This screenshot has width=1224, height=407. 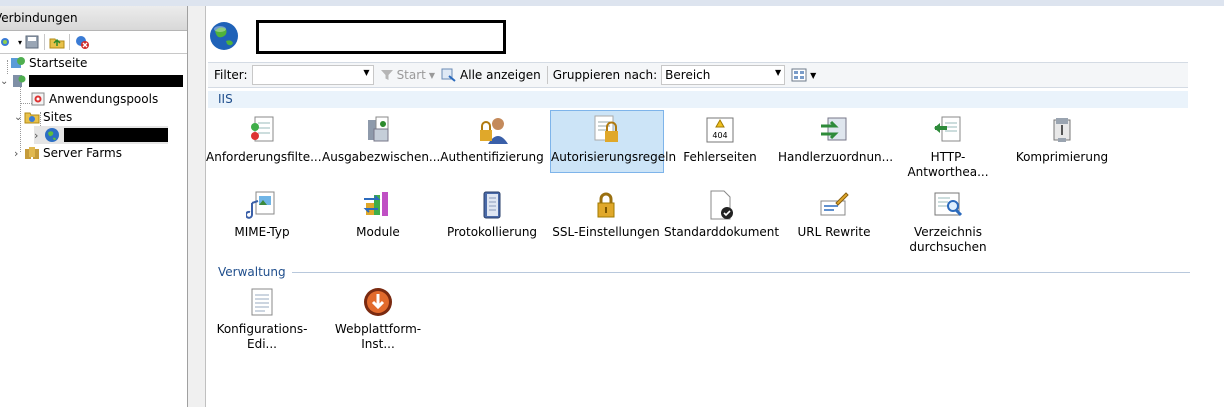 I want to click on group-header-iis: IIS, so click(x=225, y=99).